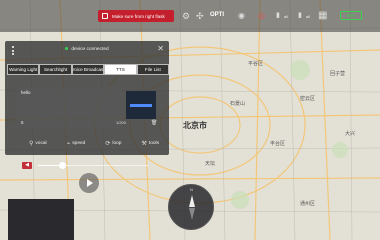  I want to click on rc-signal-icon: ▮, so click(300, 15).